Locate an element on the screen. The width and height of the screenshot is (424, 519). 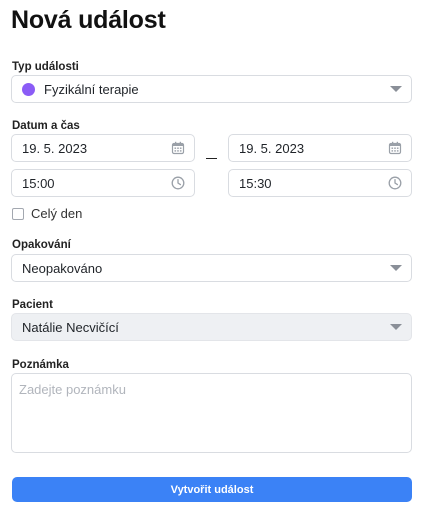
event-type-label: Typ události is located at coordinates (45, 67).